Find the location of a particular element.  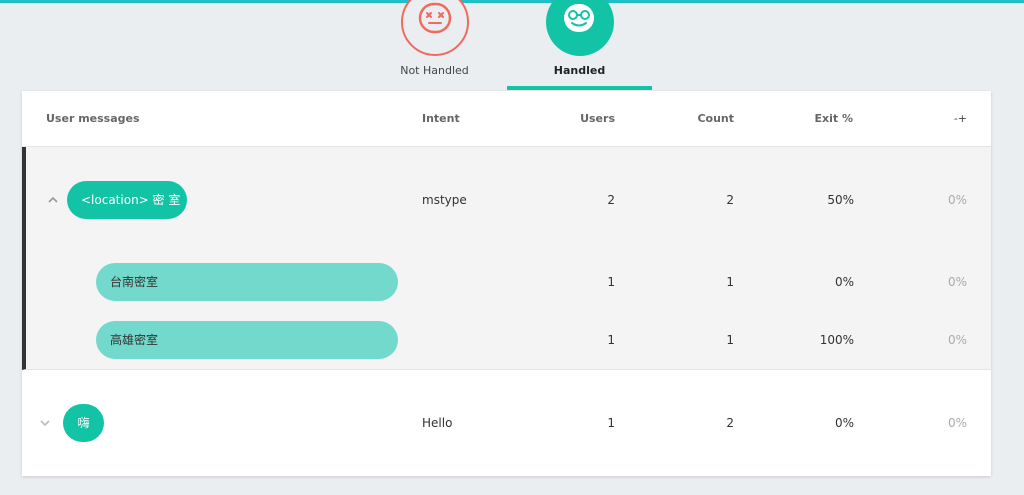

intent-cell: mstype is located at coordinates (444, 200).